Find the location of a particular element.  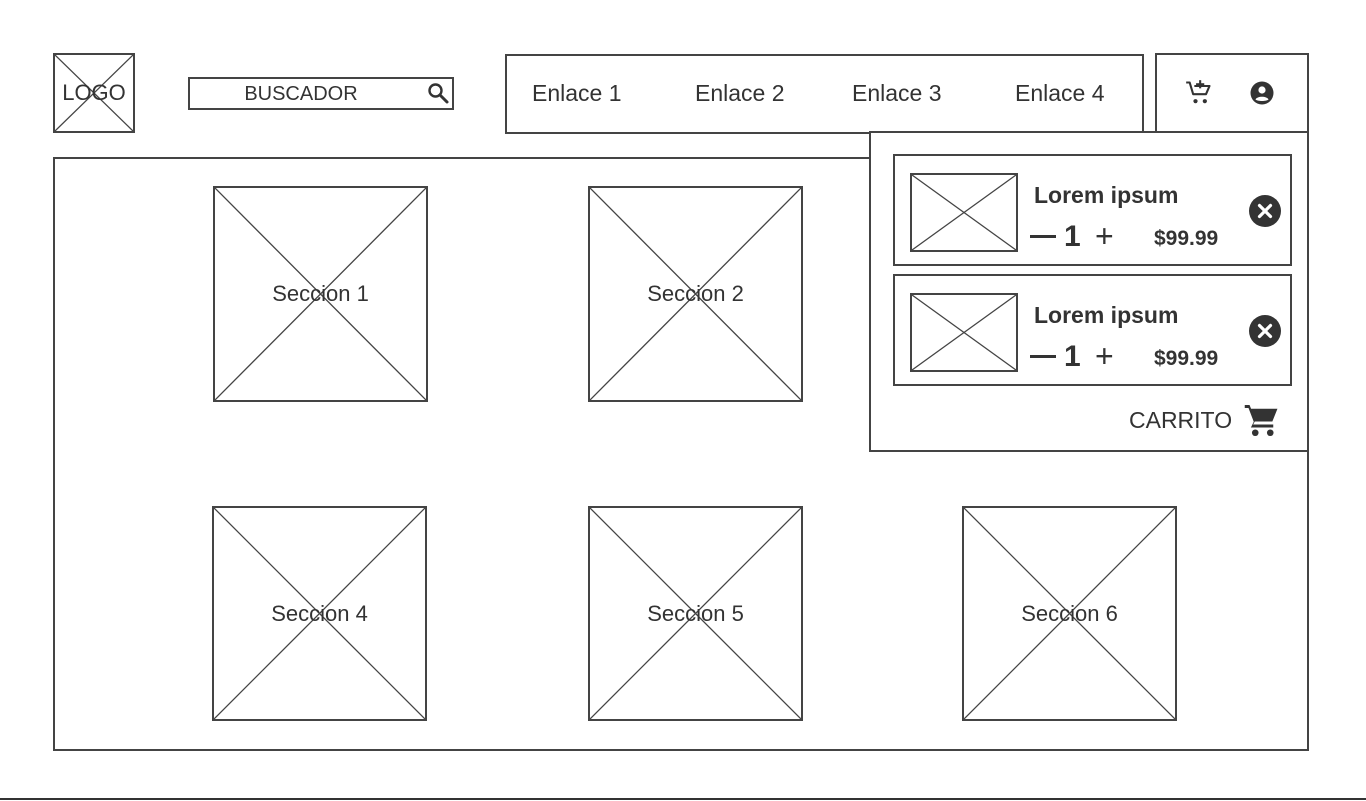

user-account-icon is located at coordinates (1262, 93).